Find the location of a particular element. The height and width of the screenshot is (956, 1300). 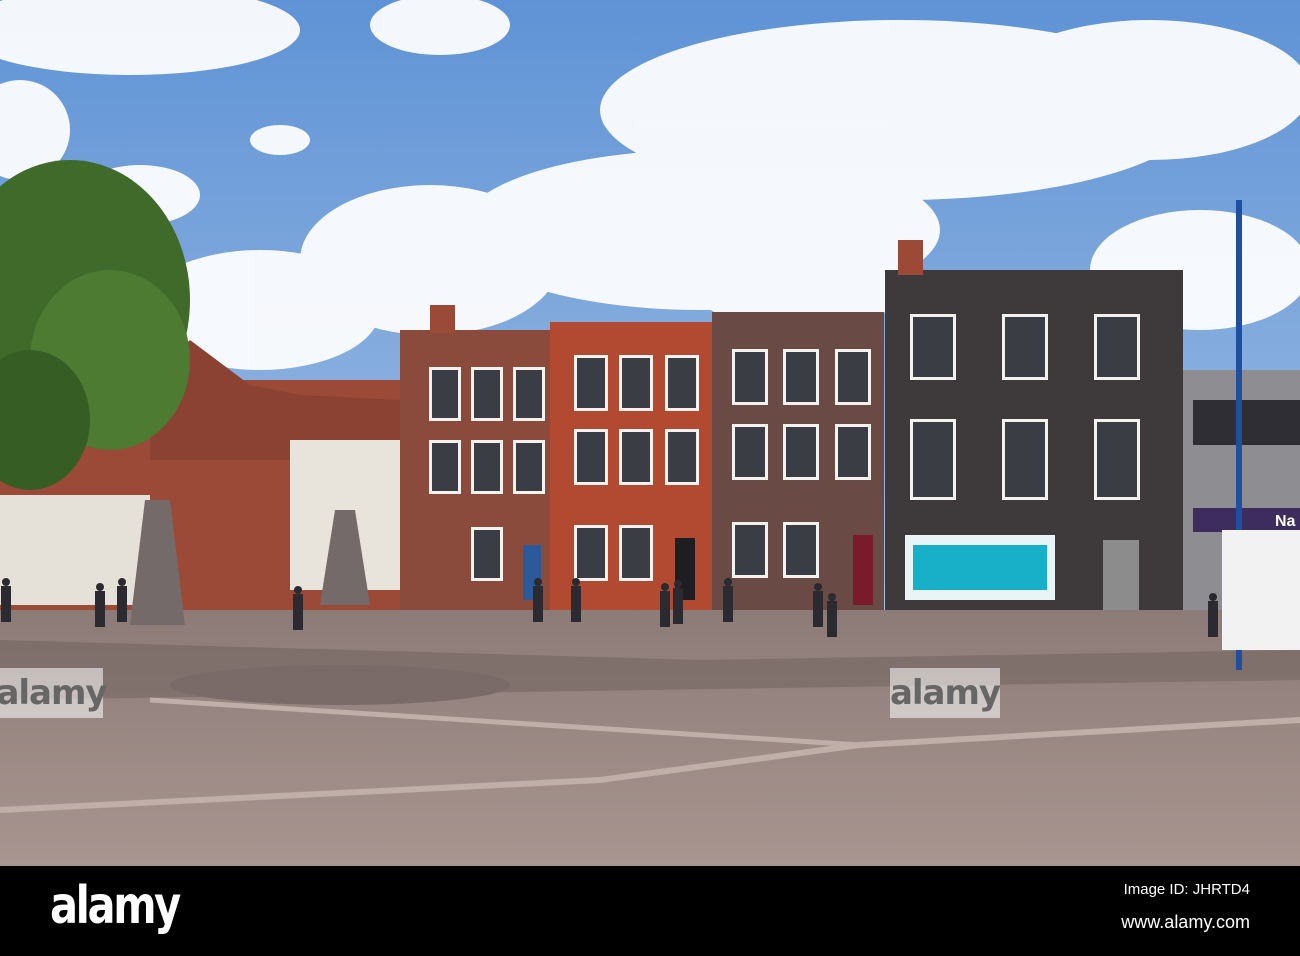

alamy-logo: alamy is located at coordinates (115, 906).